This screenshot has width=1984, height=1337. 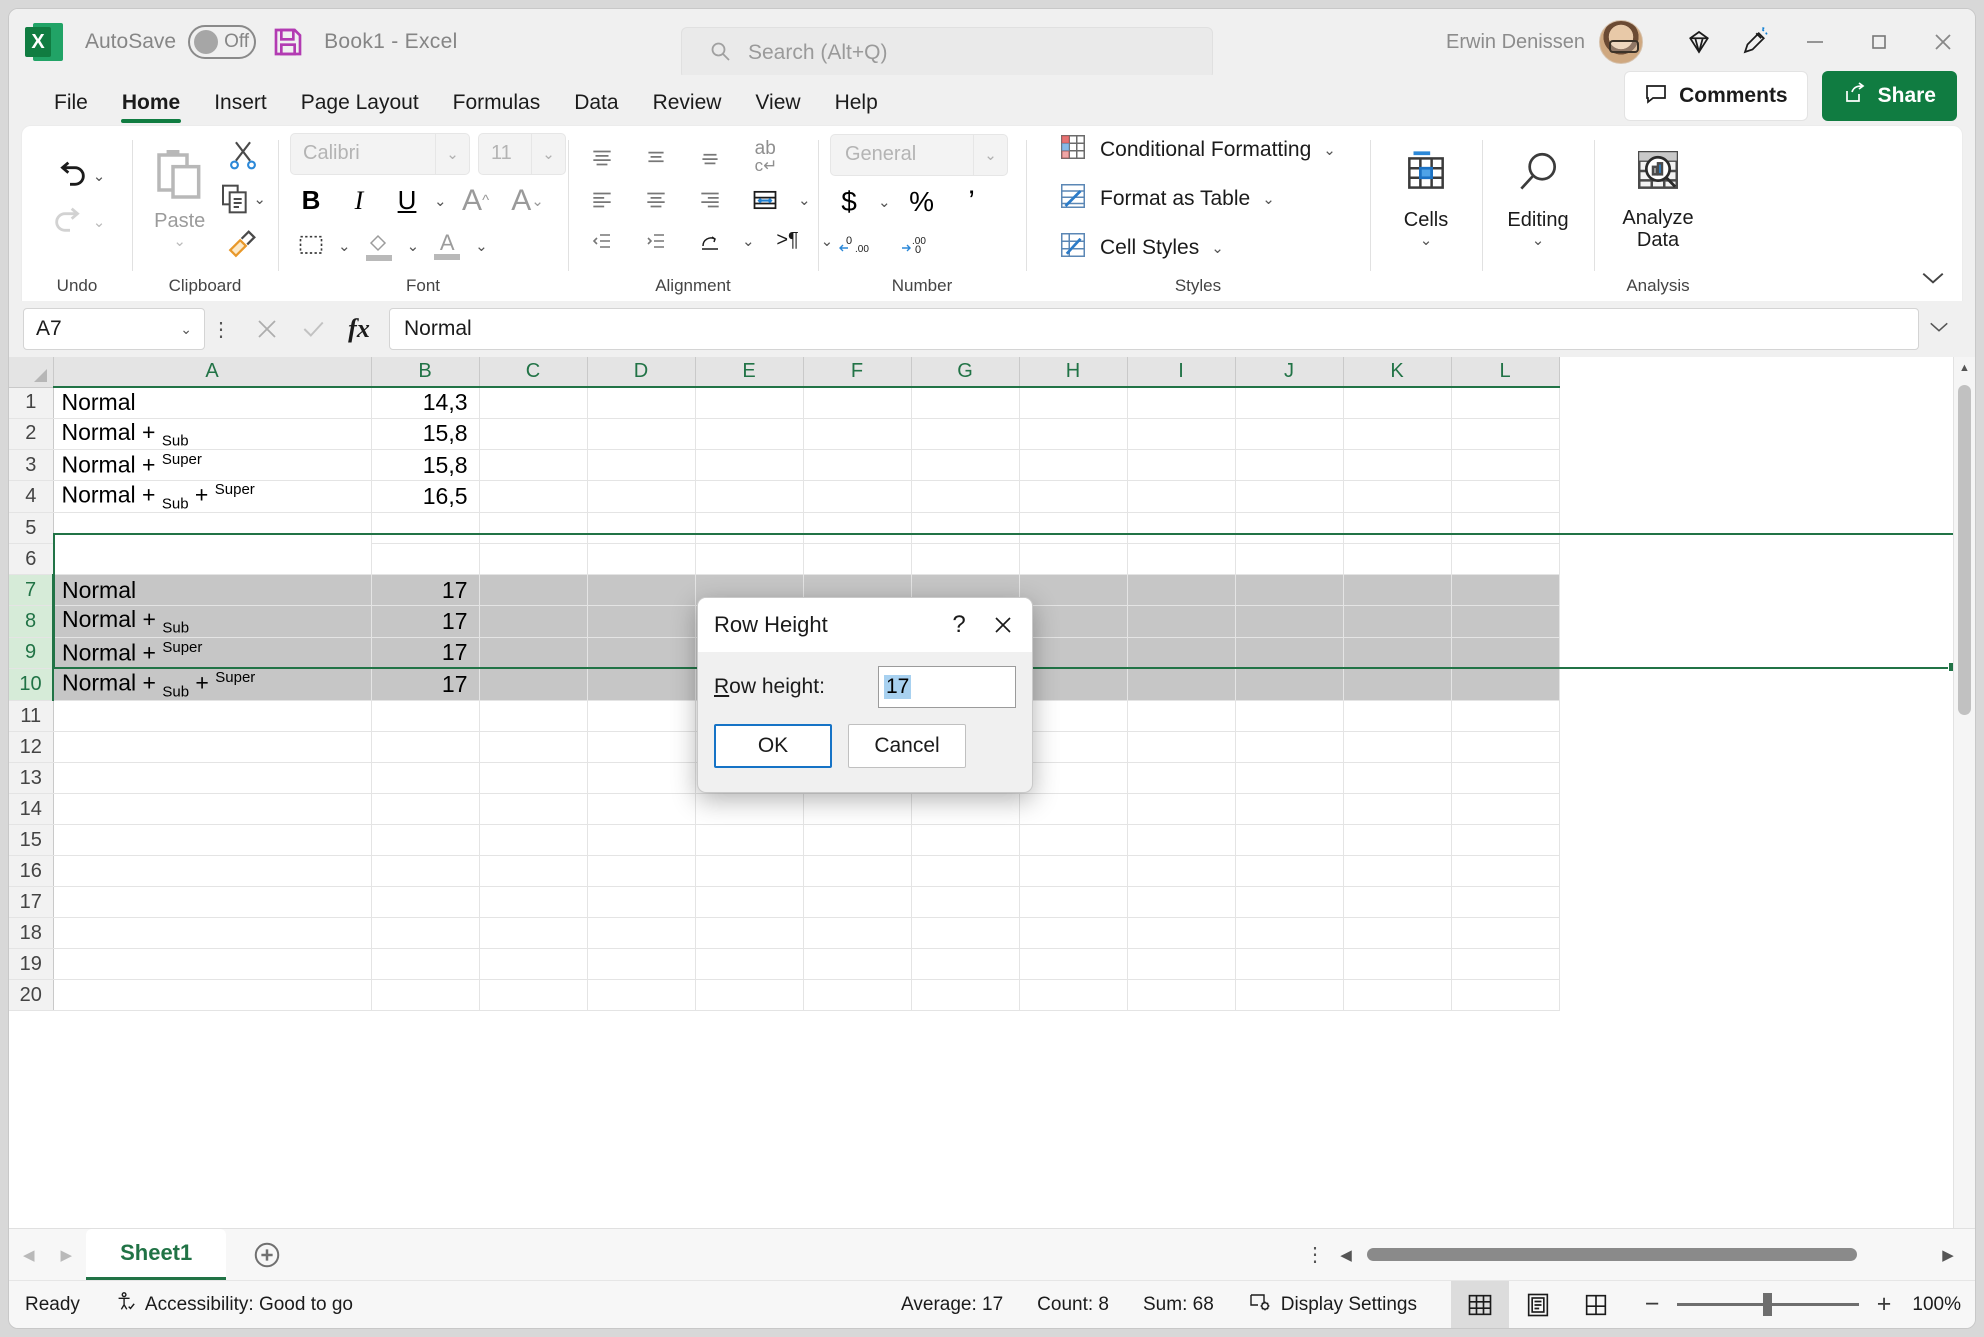 What do you see at coordinates (425, 528) in the screenshot?
I see `cell-B5` at bounding box center [425, 528].